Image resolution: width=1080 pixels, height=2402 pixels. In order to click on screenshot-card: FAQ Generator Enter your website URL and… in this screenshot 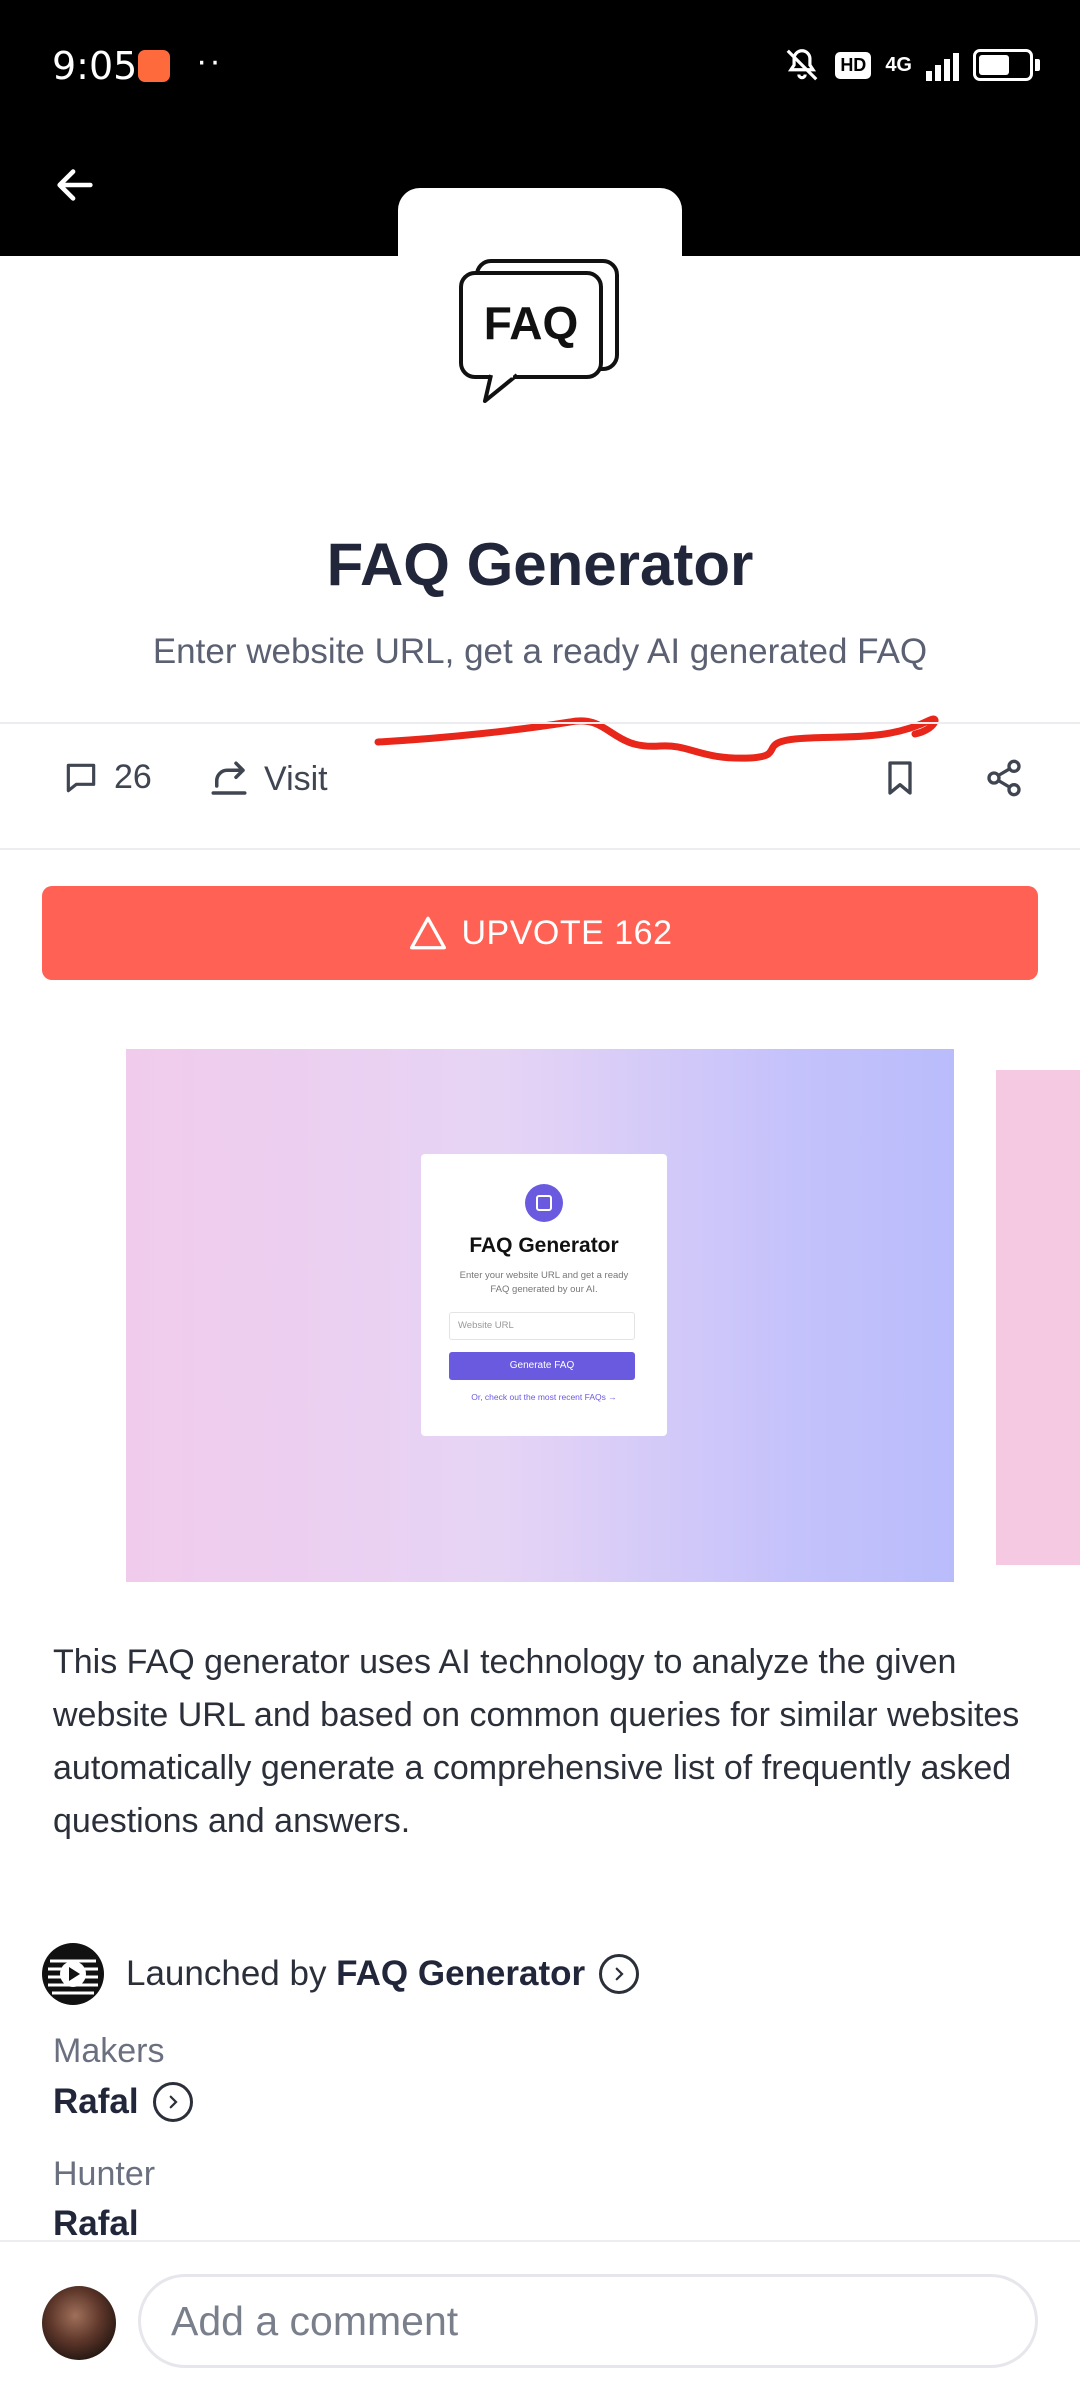, I will do `click(544, 1295)`.